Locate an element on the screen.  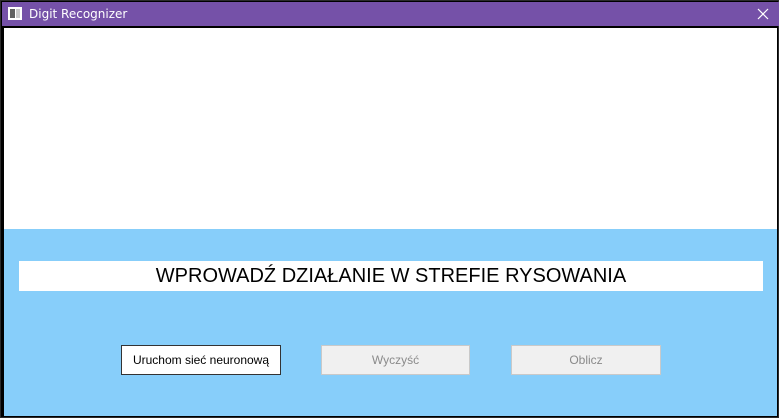
window-title: Digit Recognizer is located at coordinates (78, 14).